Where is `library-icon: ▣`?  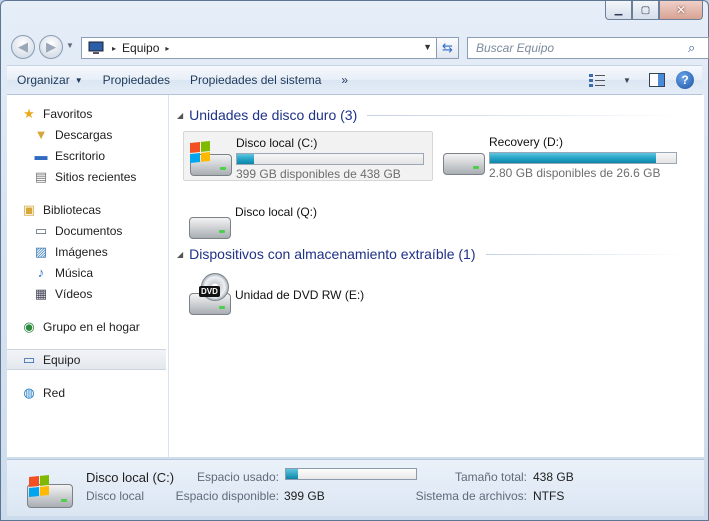 library-icon: ▣ is located at coordinates (29, 209).